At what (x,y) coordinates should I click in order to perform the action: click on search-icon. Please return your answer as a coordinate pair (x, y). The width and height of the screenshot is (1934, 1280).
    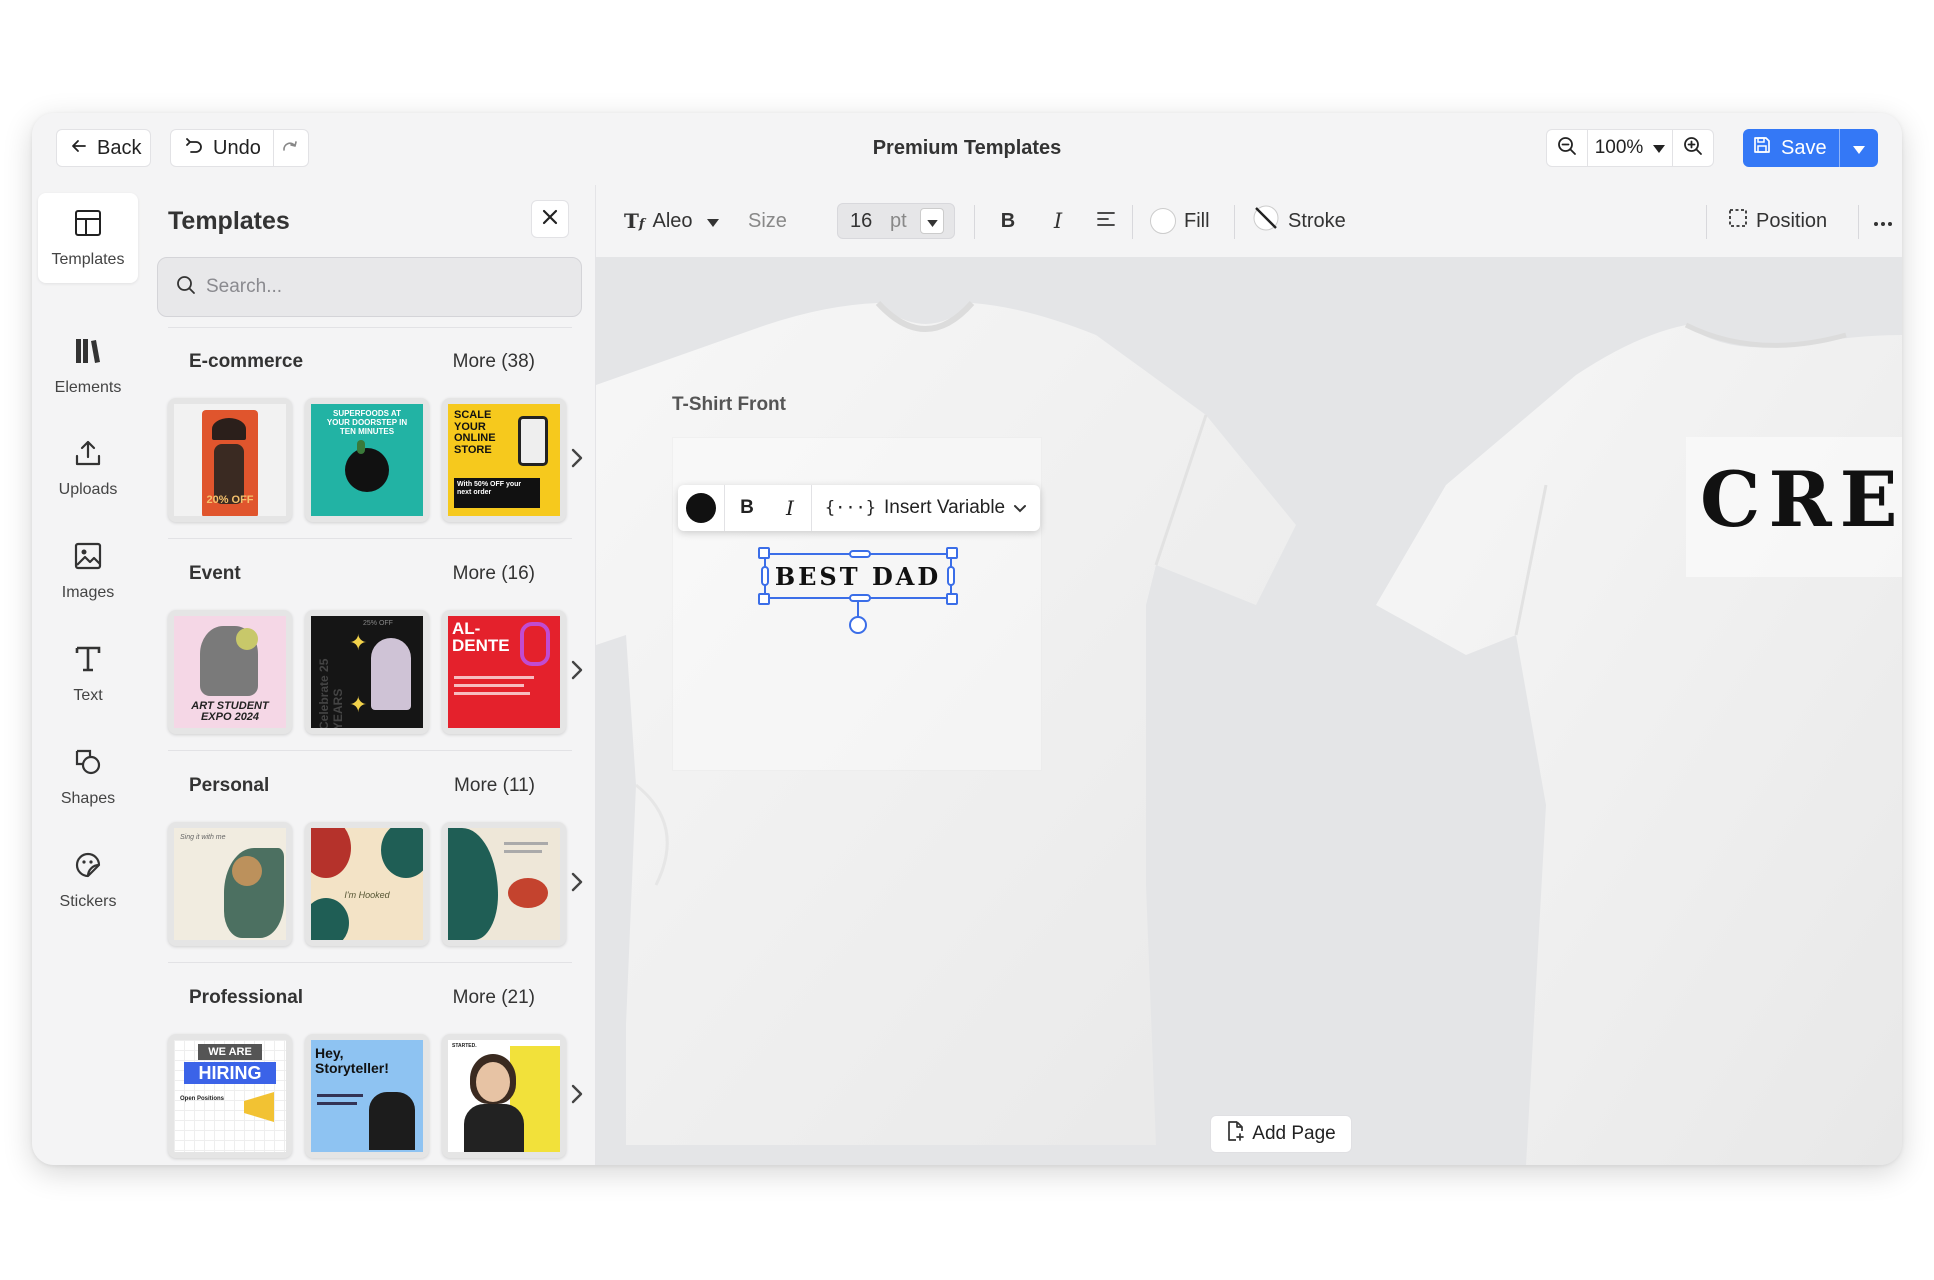
    Looking at the image, I should click on (186, 287).